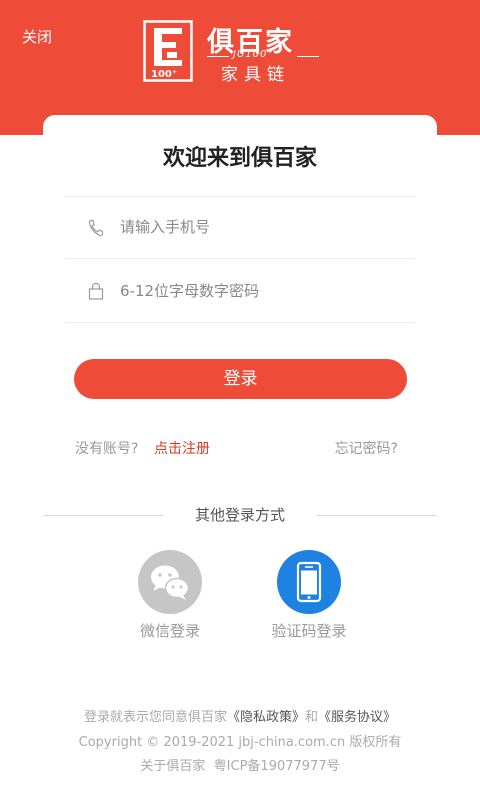 This screenshot has width=480, height=800. Describe the element at coordinates (172, 766) in the screenshot. I see `about-link: 关于俱百家` at that location.